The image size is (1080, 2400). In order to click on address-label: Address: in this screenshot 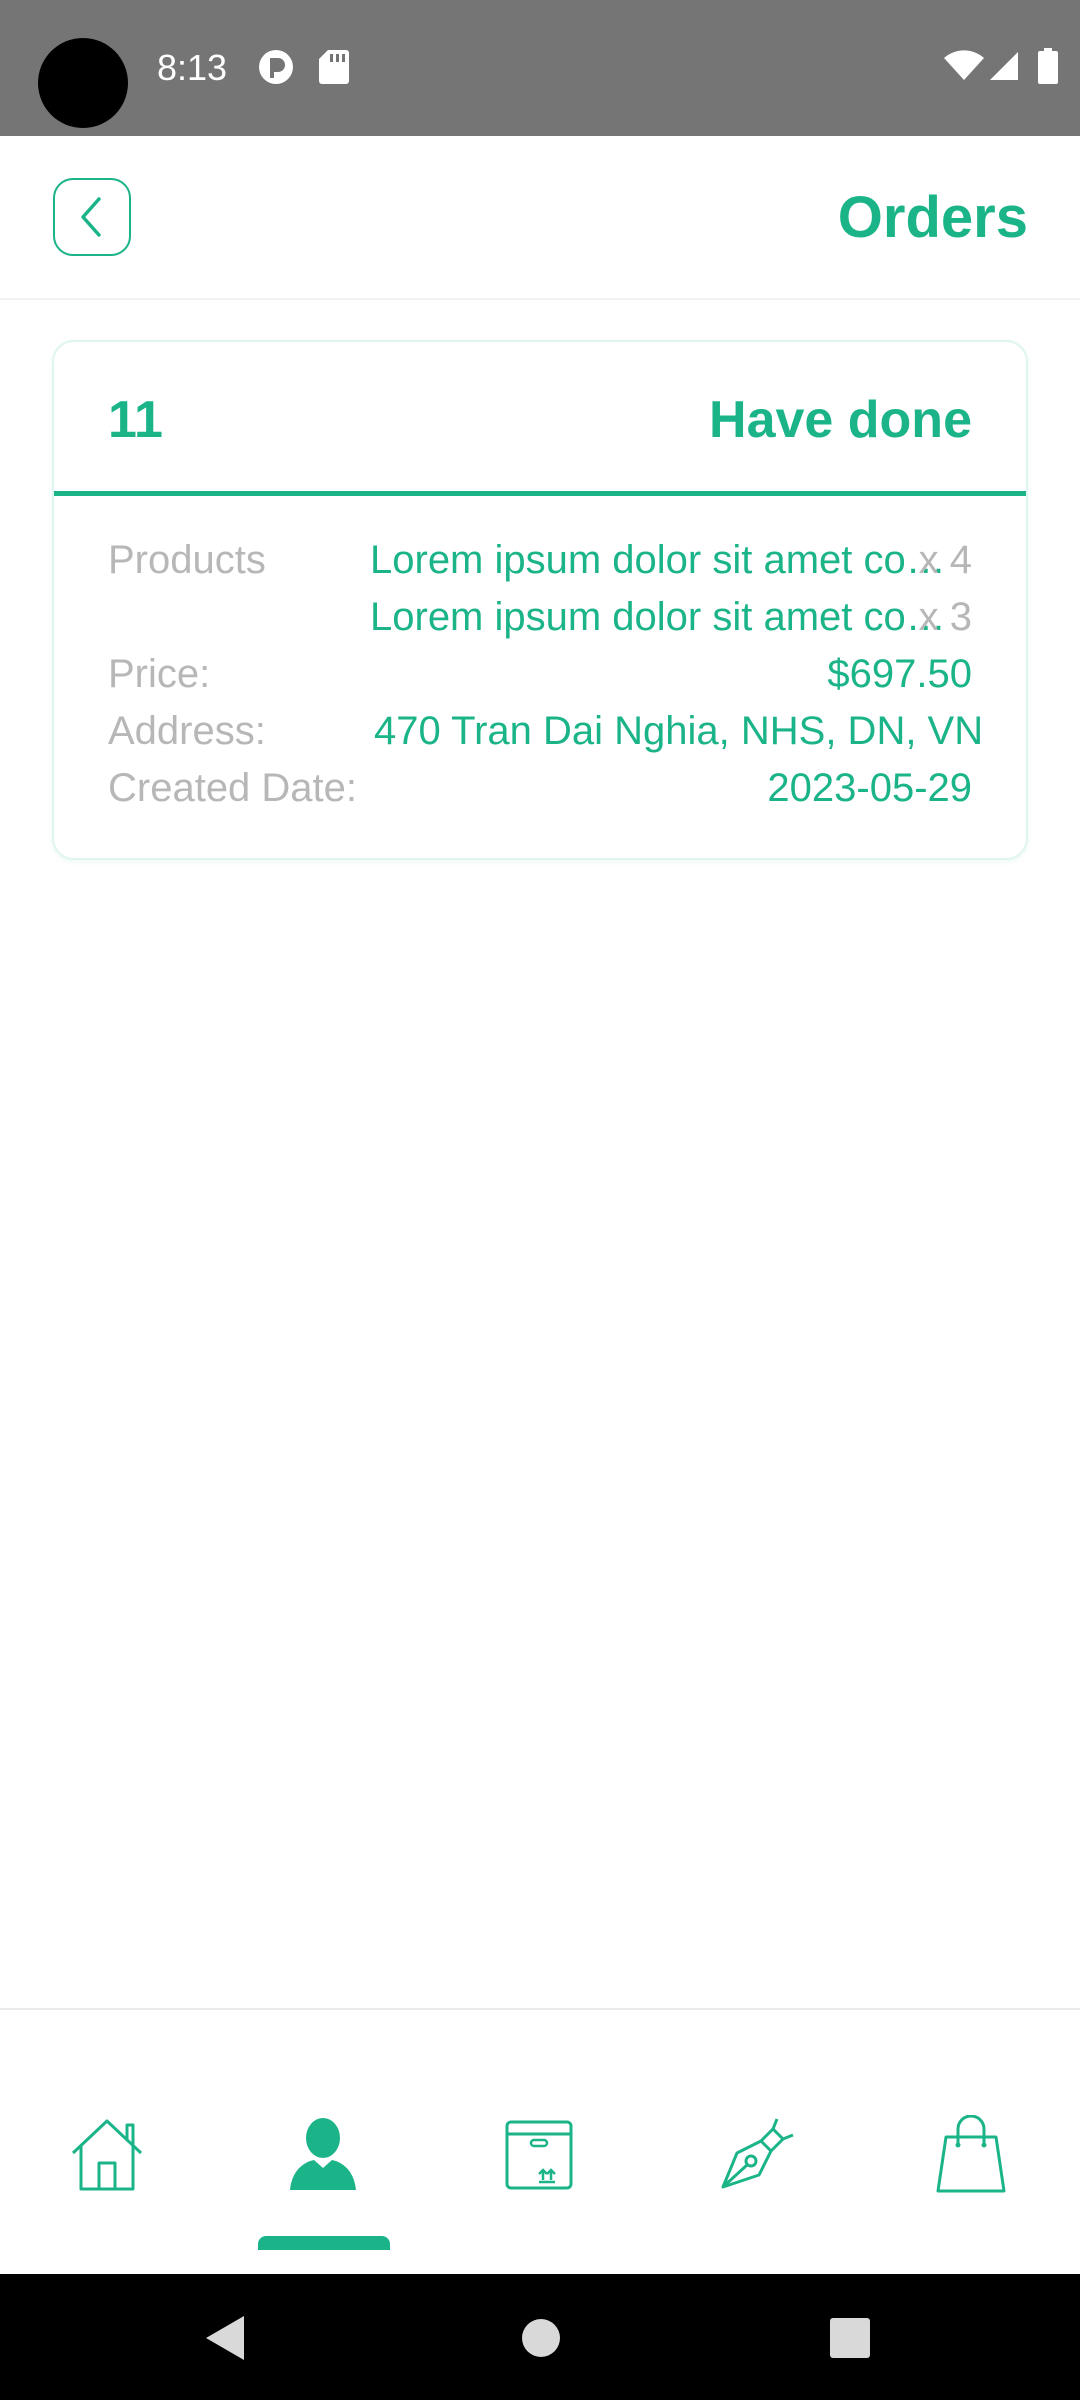, I will do `click(187, 731)`.